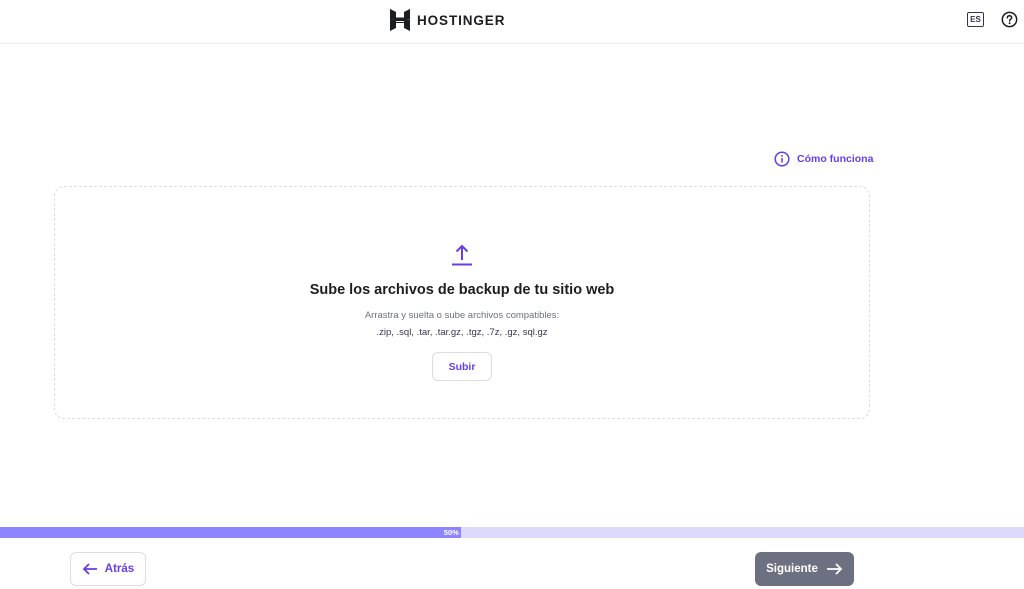 This screenshot has width=1024, height=589. What do you see at coordinates (461, 20) in the screenshot?
I see `brand-name: HOSTINGER` at bounding box center [461, 20].